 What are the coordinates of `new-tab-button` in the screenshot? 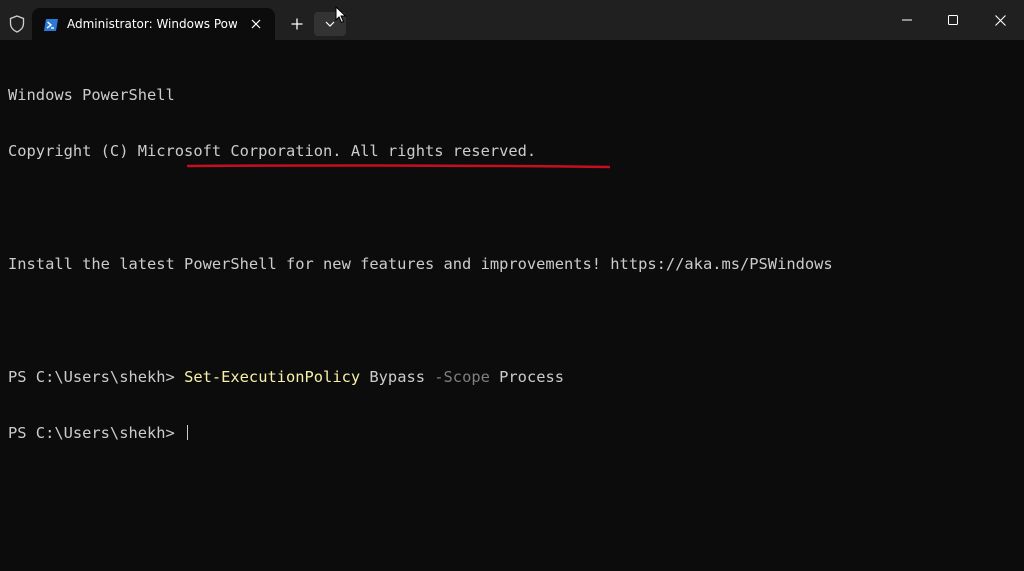 It's located at (297, 24).